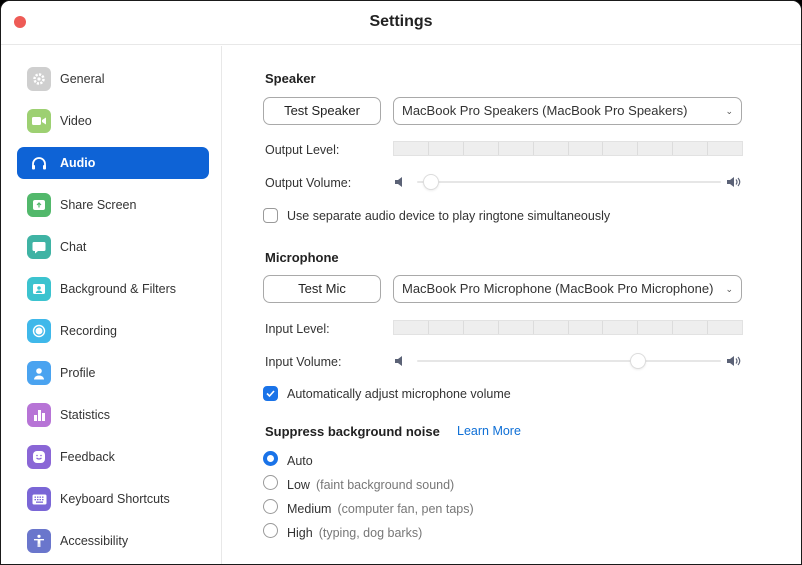 Image resolution: width=802 pixels, height=565 pixels. Describe the element at coordinates (39, 541) in the screenshot. I see `accessibility-icon` at that location.